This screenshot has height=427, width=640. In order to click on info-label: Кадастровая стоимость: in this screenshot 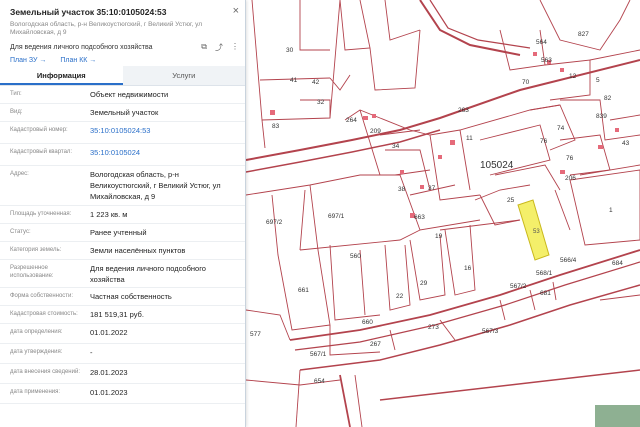, I will do `click(44, 314)`.